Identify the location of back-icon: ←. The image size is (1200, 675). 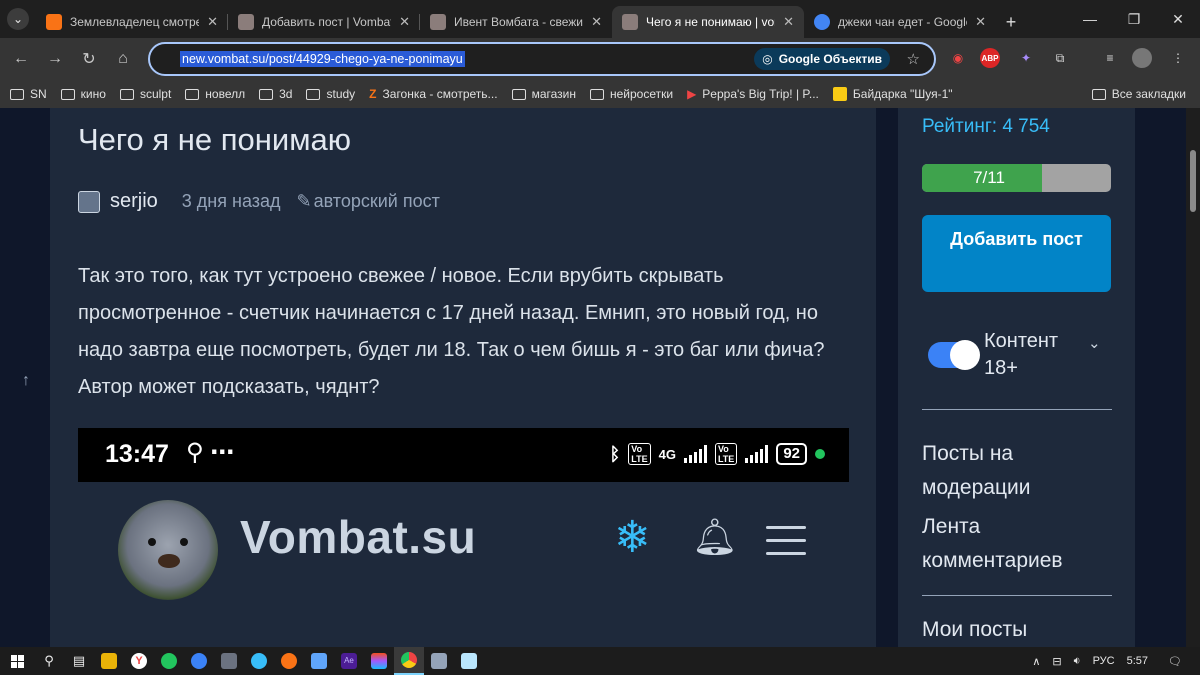
(21, 59).